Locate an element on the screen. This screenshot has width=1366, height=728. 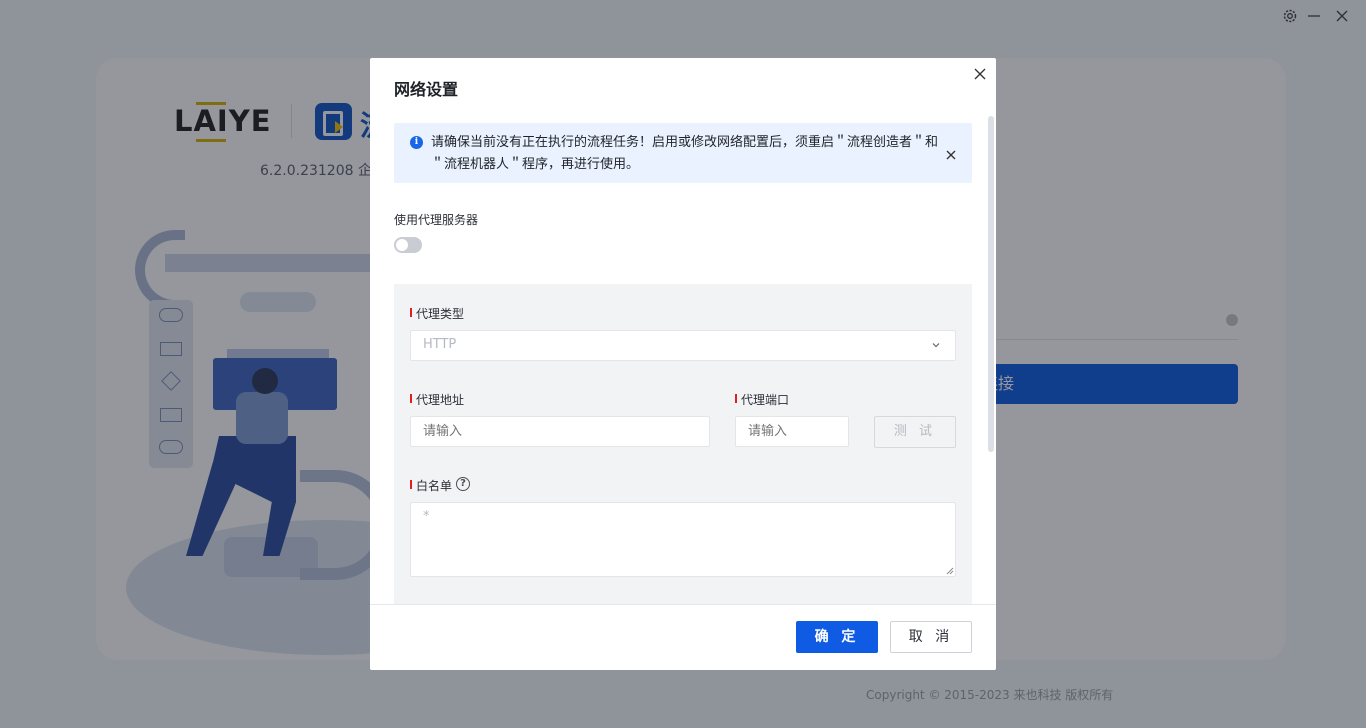
toggle-knob is located at coordinates (402, 245).